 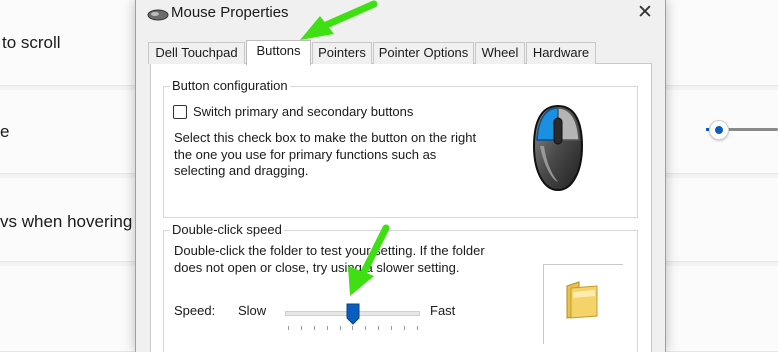 I want to click on description-line: selecting and dragging., so click(x=241, y=170).